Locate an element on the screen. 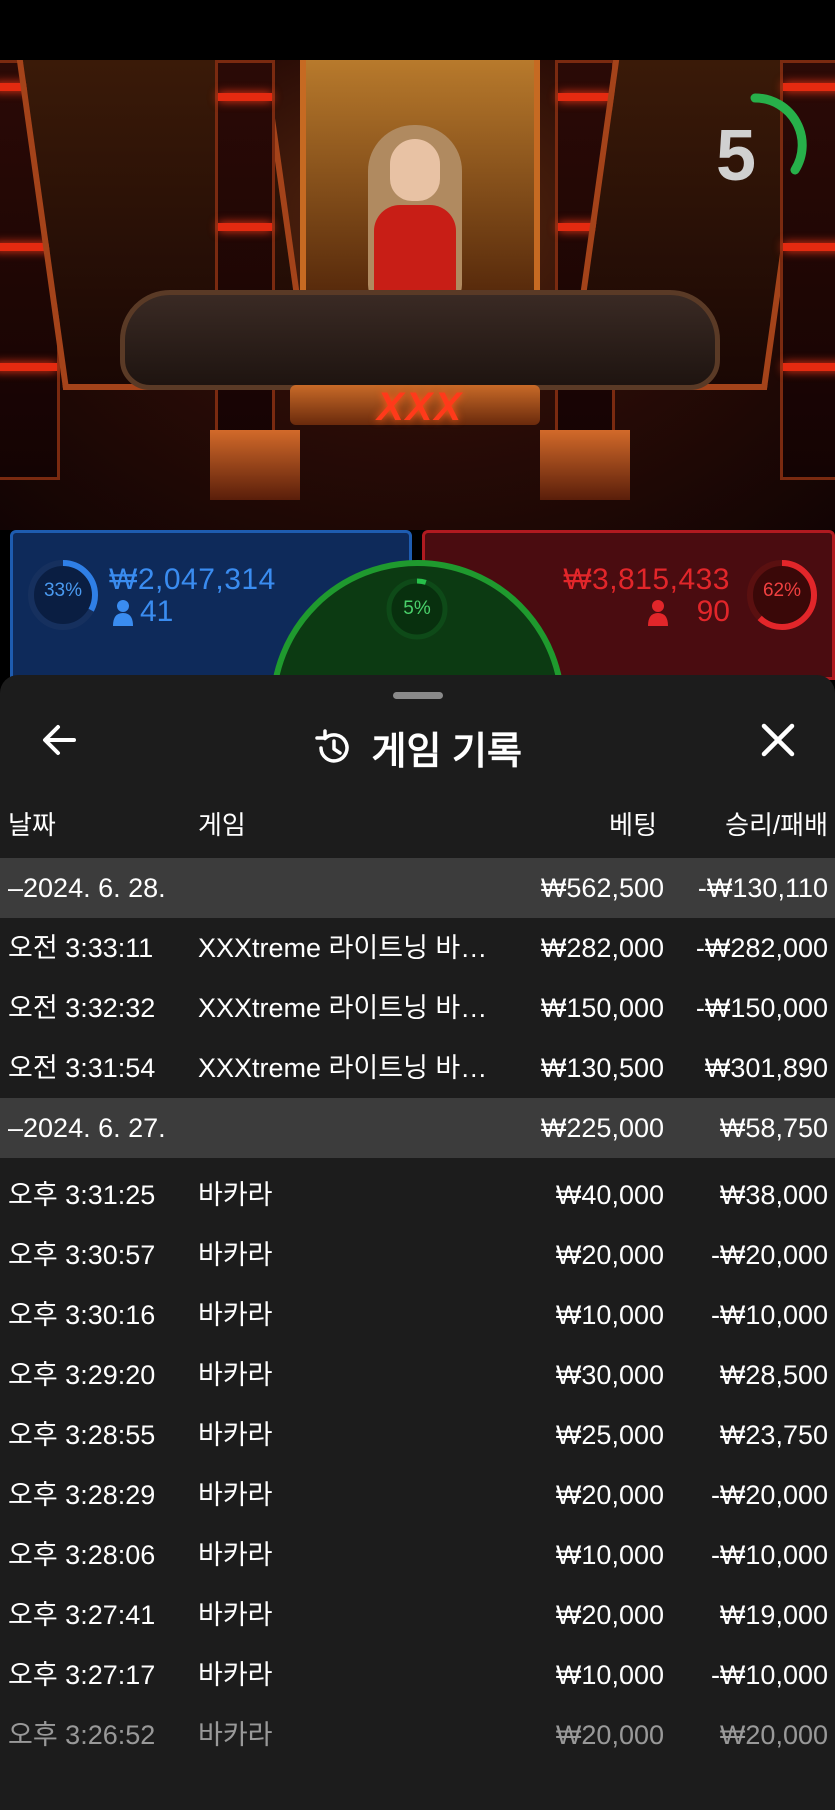  table-logo: XXX is located at coordinates (420, 407).